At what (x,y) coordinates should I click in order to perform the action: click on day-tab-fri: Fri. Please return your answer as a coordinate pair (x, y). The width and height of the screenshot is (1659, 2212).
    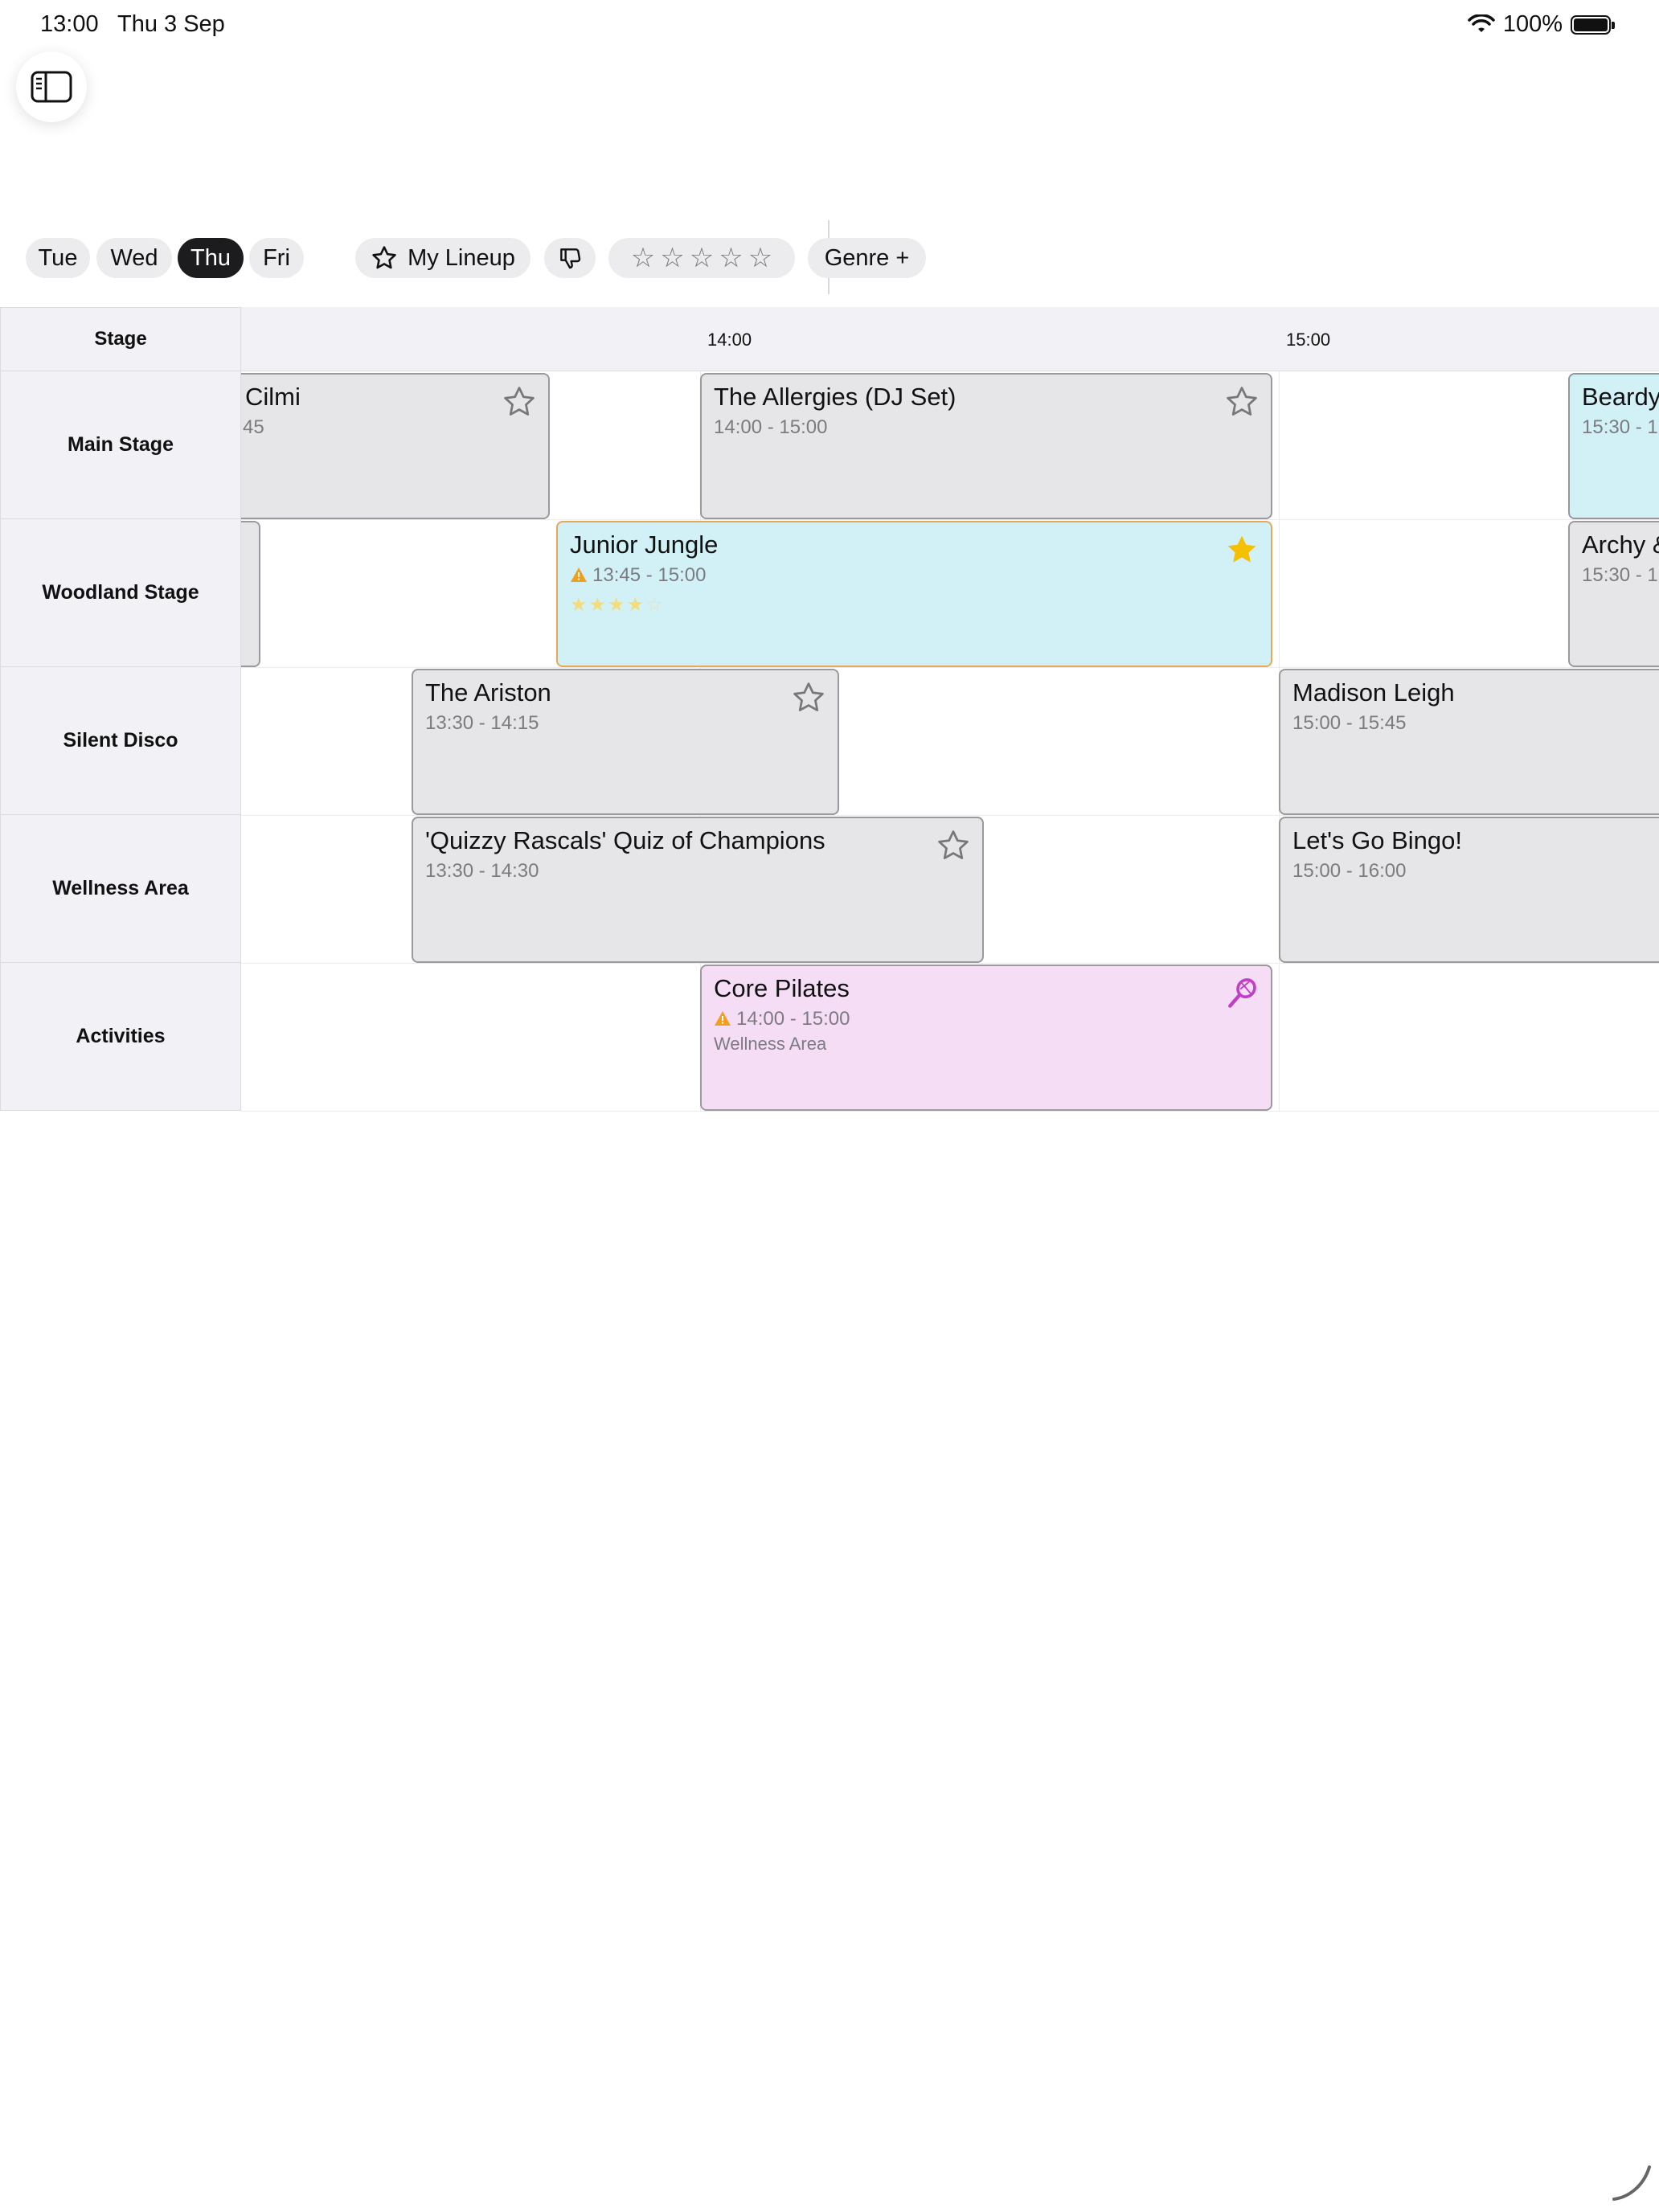
    Looking at the image, I should click on (276, 258).